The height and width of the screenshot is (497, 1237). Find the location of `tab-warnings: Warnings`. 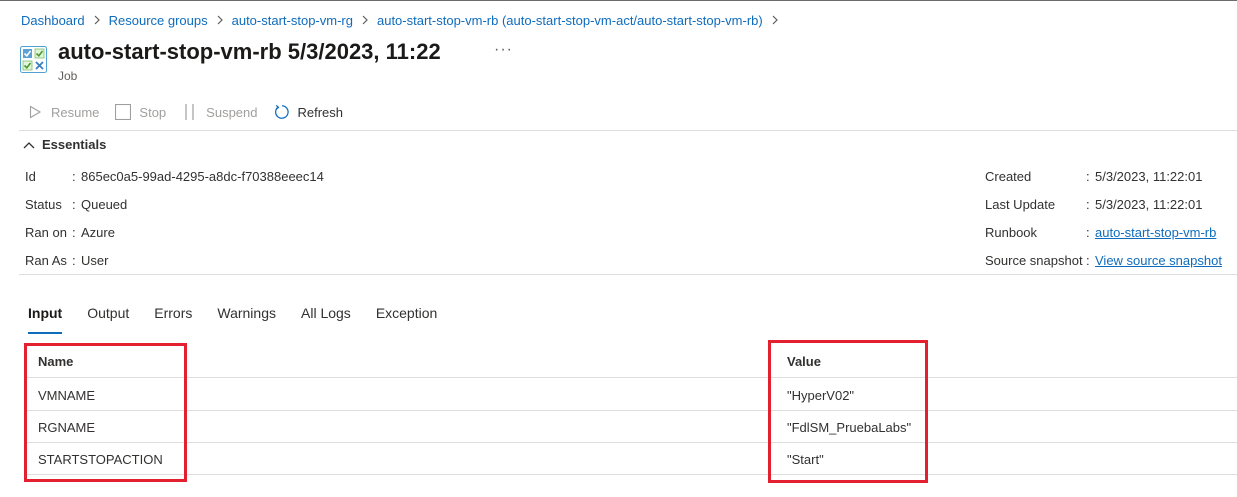

tab-warnings: Warnings is located at coordinates (246, 317).